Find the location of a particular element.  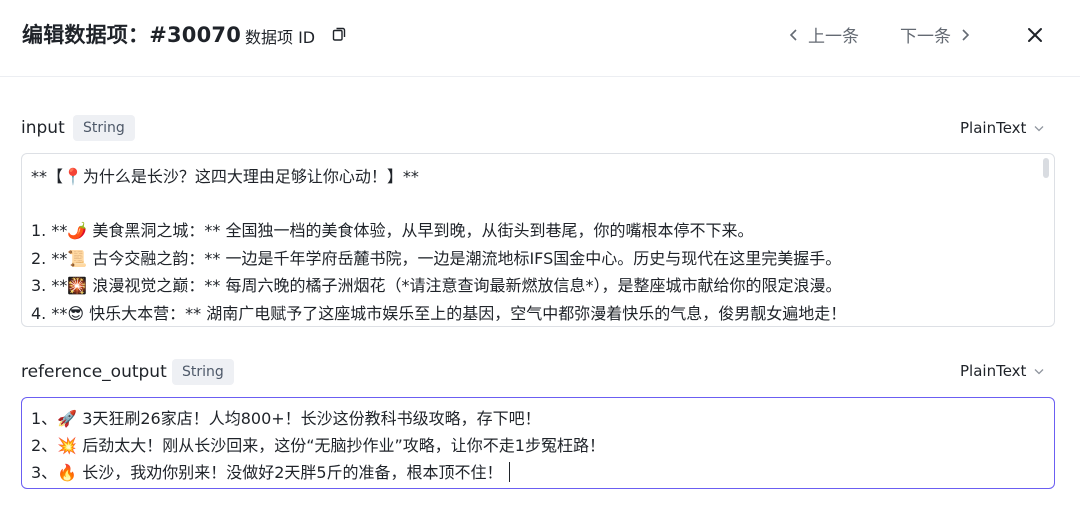

chevron-right-icon is located at coordinates (966, 34).